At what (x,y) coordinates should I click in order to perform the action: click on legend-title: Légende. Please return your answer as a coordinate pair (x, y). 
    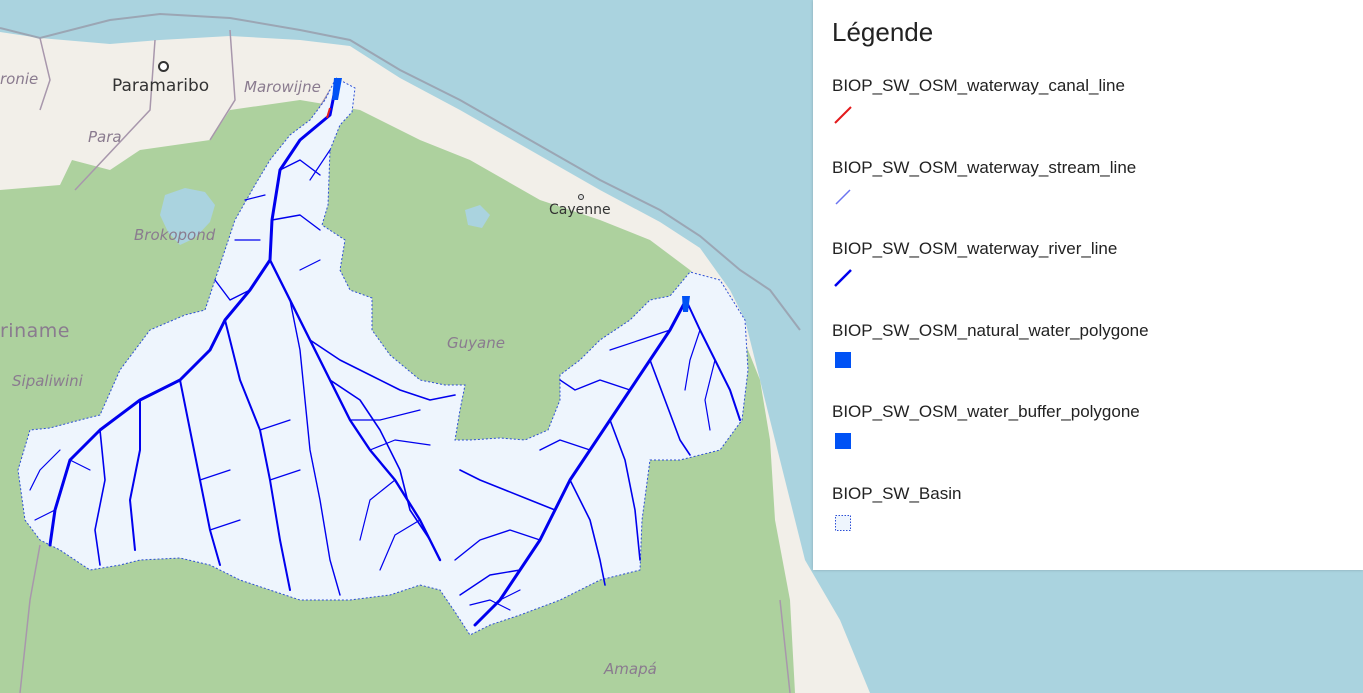
    Looking at the image, I should click on (883, 32).